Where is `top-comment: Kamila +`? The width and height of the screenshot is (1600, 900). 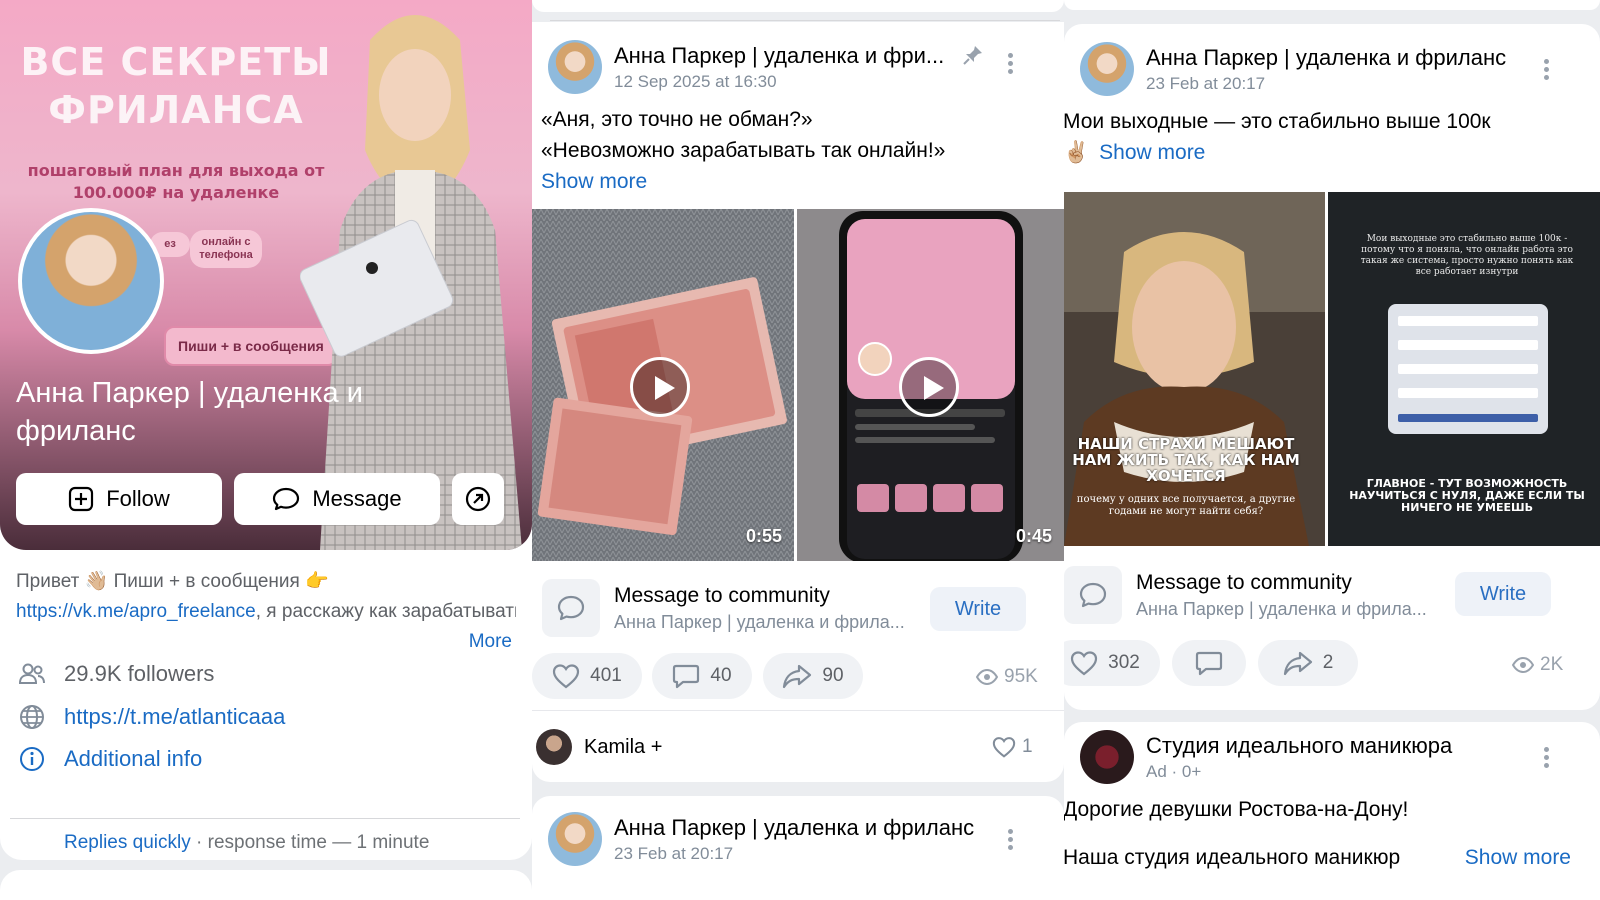 top-comment: Kamila + is located at coordinates (599, 747).